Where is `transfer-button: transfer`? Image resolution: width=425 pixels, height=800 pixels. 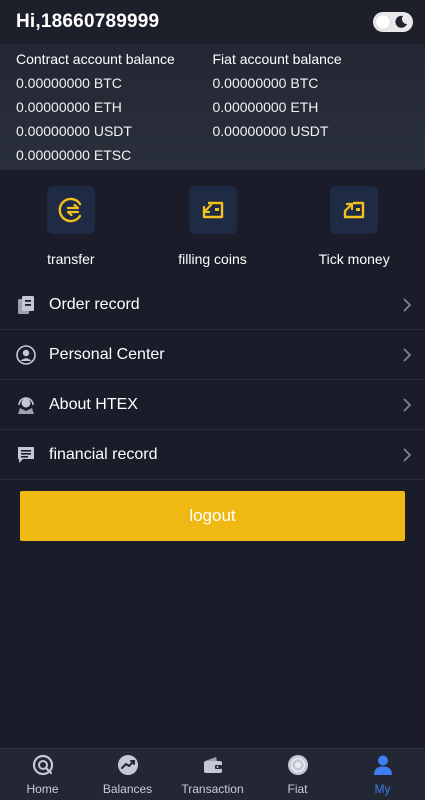
transfer-button: transfer is located at coordinates (71, 225).